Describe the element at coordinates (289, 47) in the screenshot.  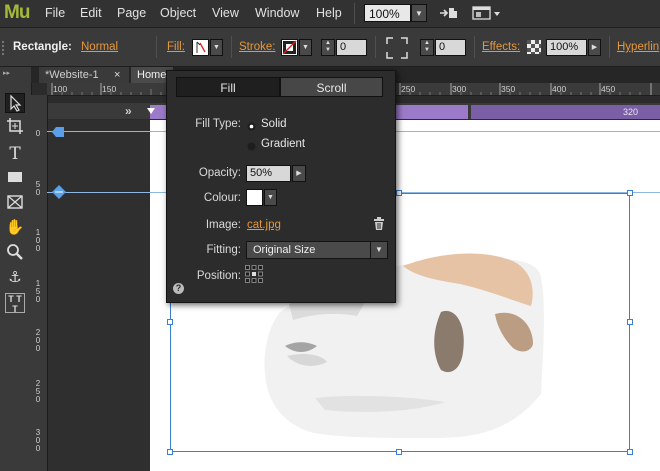
I see `stroke-swatch` at that location.